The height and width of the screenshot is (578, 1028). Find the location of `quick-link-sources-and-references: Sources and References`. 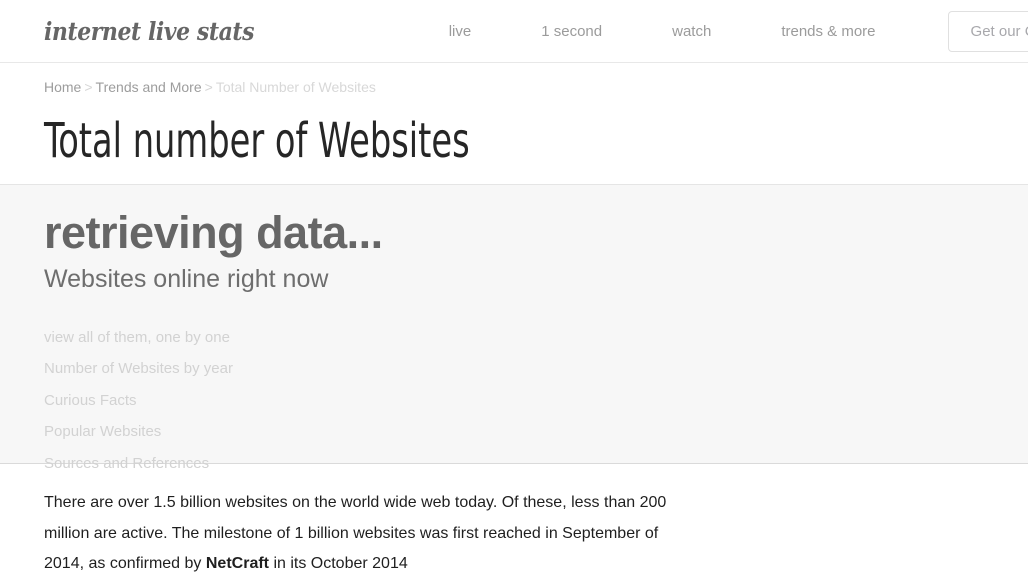

quick-link-sources-and-references: Sources and References is located at coordinates (126, 463).